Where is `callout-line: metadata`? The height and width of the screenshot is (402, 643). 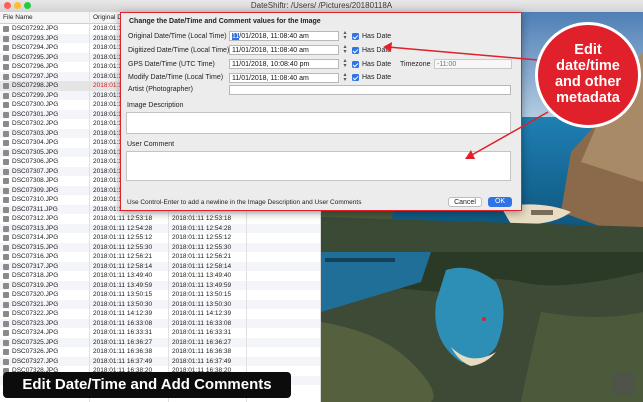
callout-line: metadata is located at coordinates (588, 98).